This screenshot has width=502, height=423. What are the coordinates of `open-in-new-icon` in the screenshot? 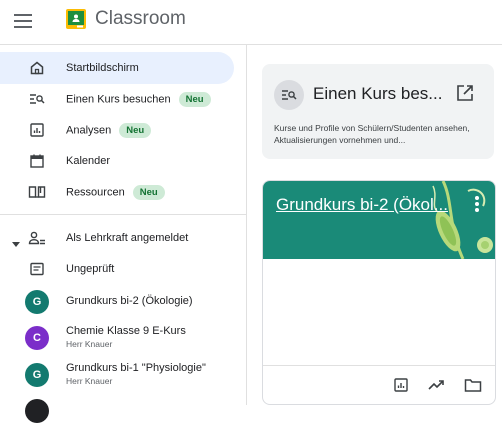 It's located at (465, 93).